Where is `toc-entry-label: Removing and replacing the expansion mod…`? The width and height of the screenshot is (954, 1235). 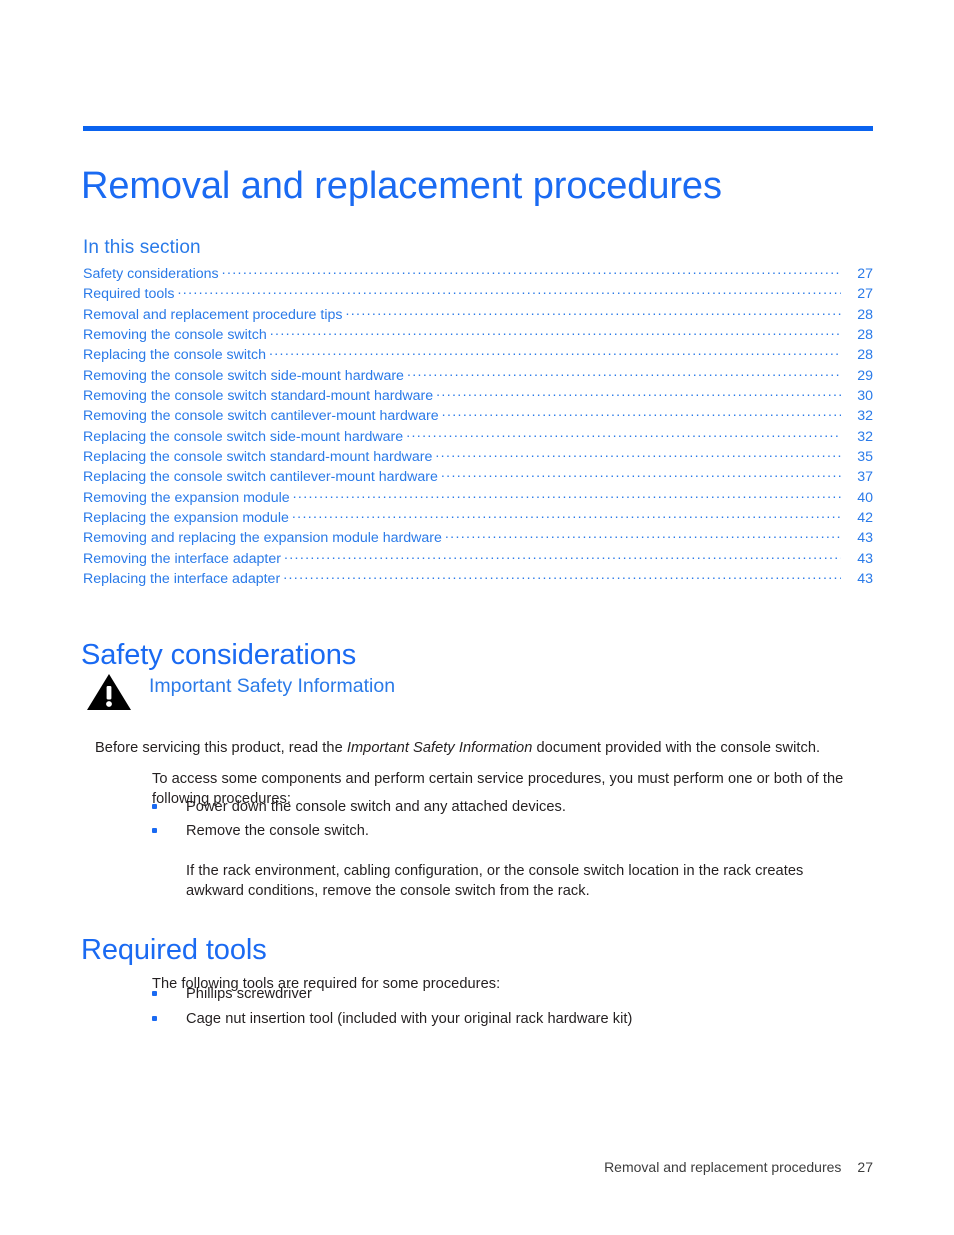 toc-entry-label: Removing and replacing the expansion mod… is located at coordinates (262, 538).